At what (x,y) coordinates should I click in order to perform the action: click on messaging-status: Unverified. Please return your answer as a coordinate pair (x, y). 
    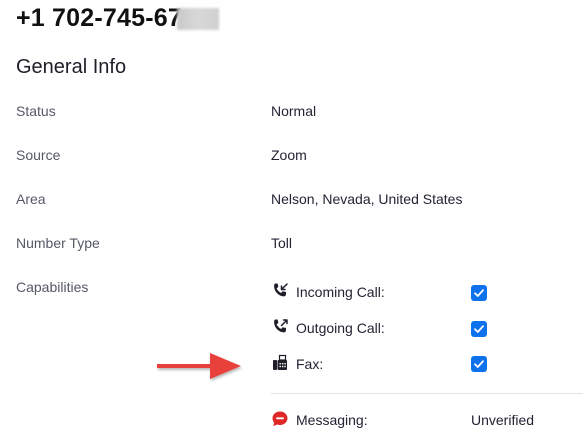
    Looking at the image, I should click on (503, 420).